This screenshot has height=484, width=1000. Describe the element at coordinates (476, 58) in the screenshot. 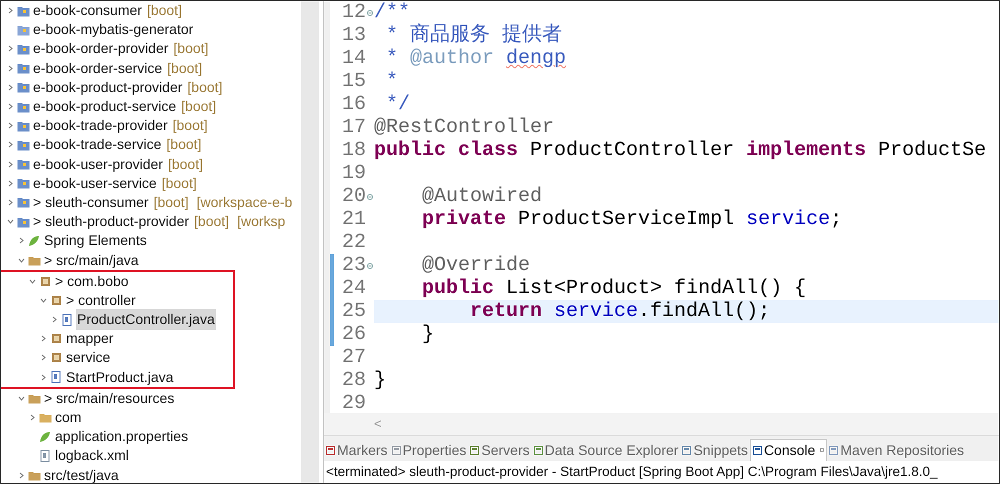

I see `code-line: * @author dengp` at that location.